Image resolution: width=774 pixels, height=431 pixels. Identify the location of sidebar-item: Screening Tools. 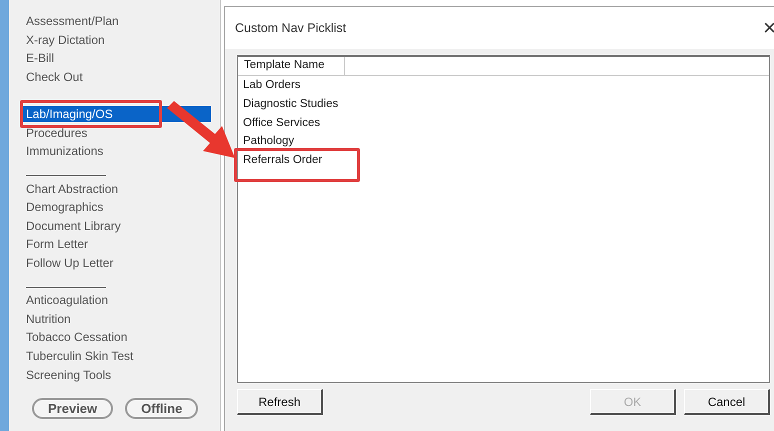
(68, 374).